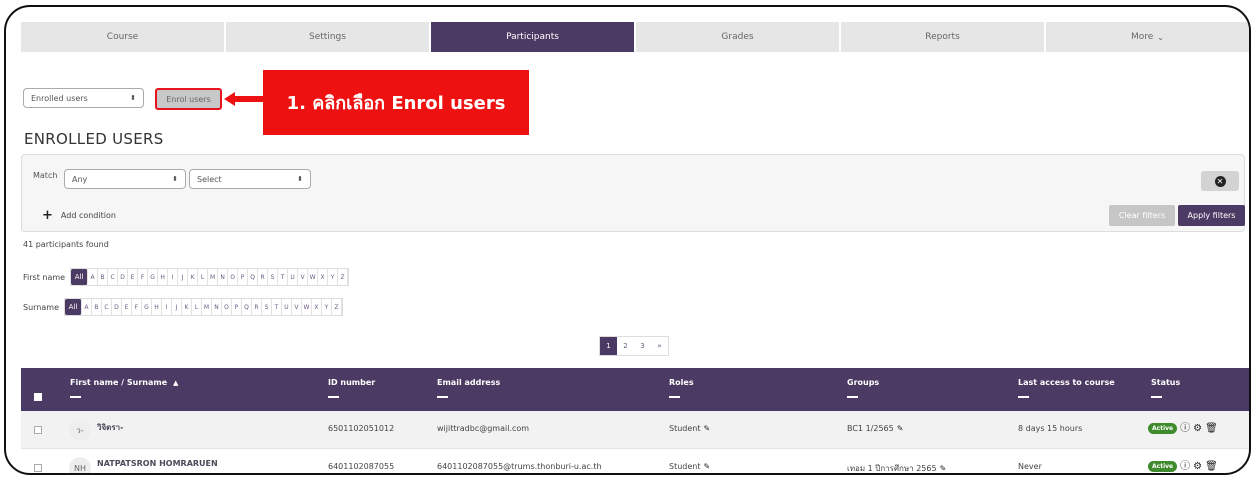  I want to click on surname-letter-f: F, so click(137, 307).